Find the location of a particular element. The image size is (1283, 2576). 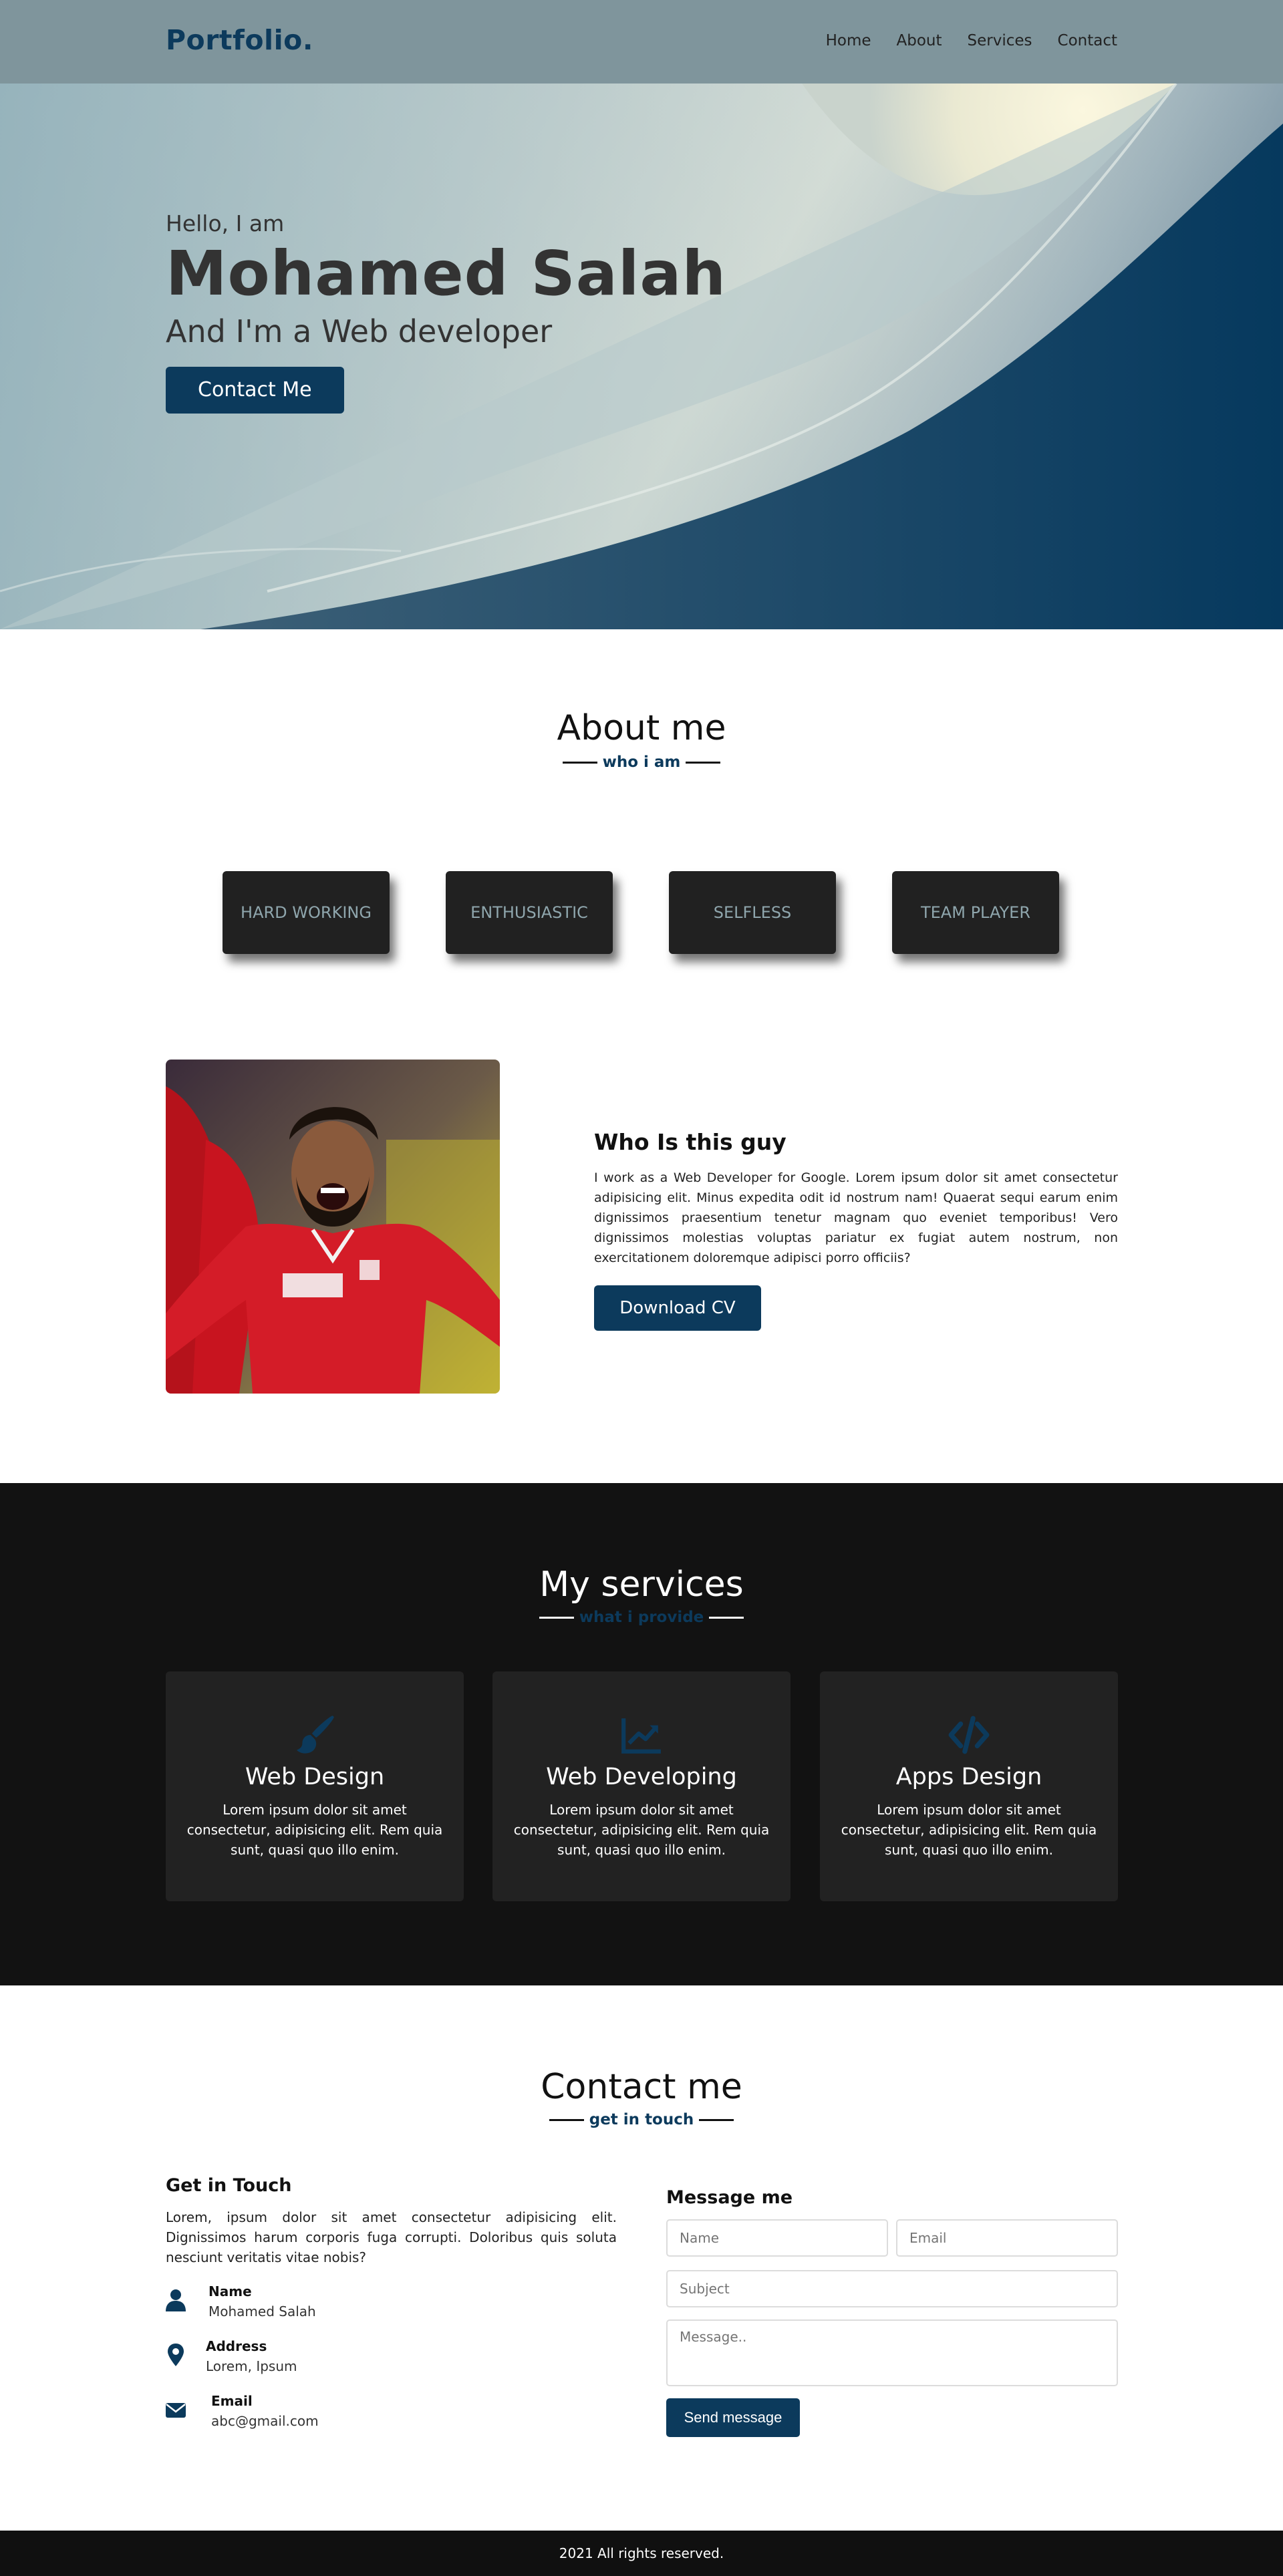

contact-label: Name is located at coordinates (230, 2291).